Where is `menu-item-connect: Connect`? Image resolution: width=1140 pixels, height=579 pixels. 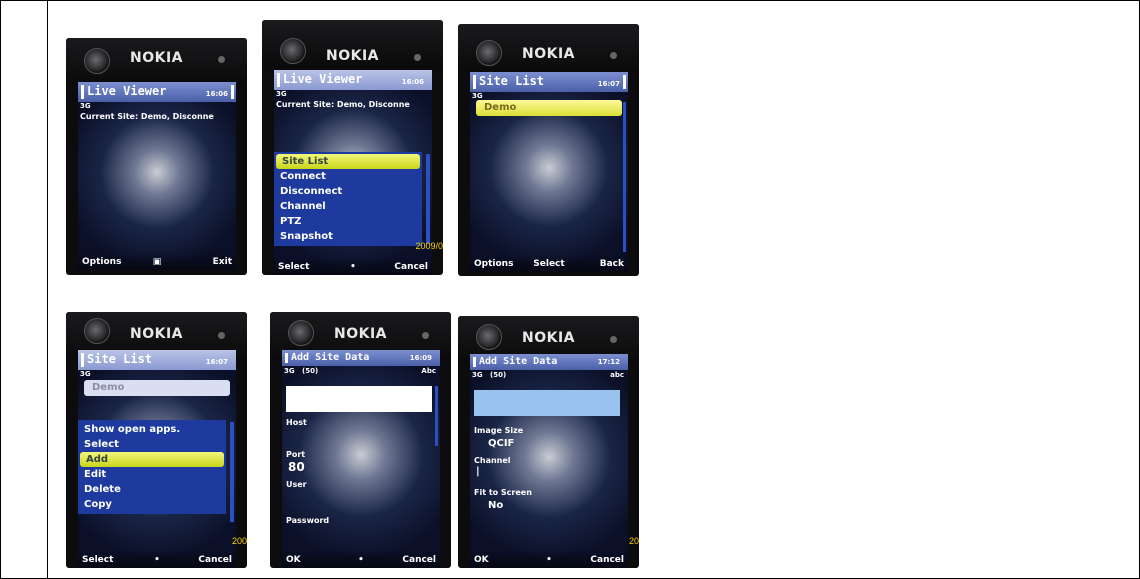
menu-item-connect: Connect is located at coordinates (348, 176).